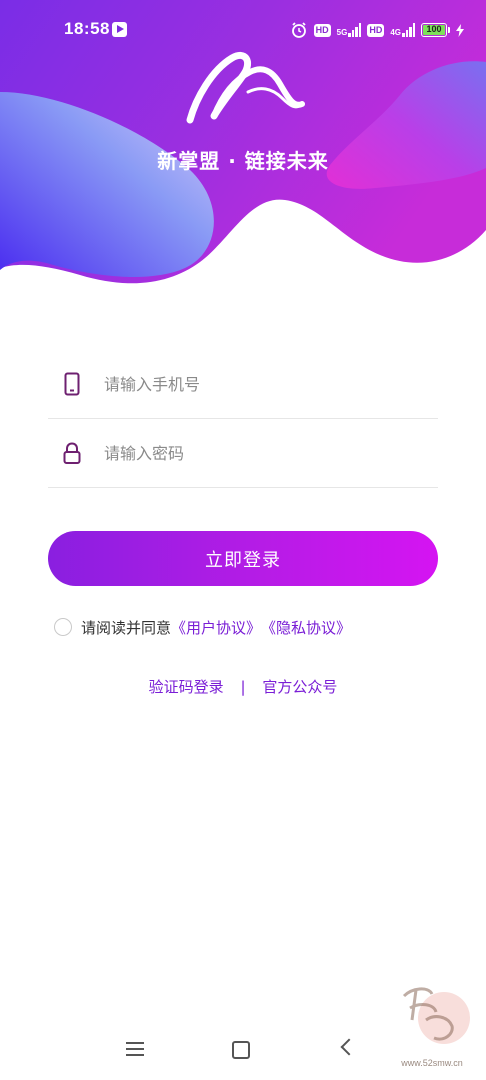 The width and height of the screenshot is (486, 1080). I want to click on password-input, so click(264, 453).